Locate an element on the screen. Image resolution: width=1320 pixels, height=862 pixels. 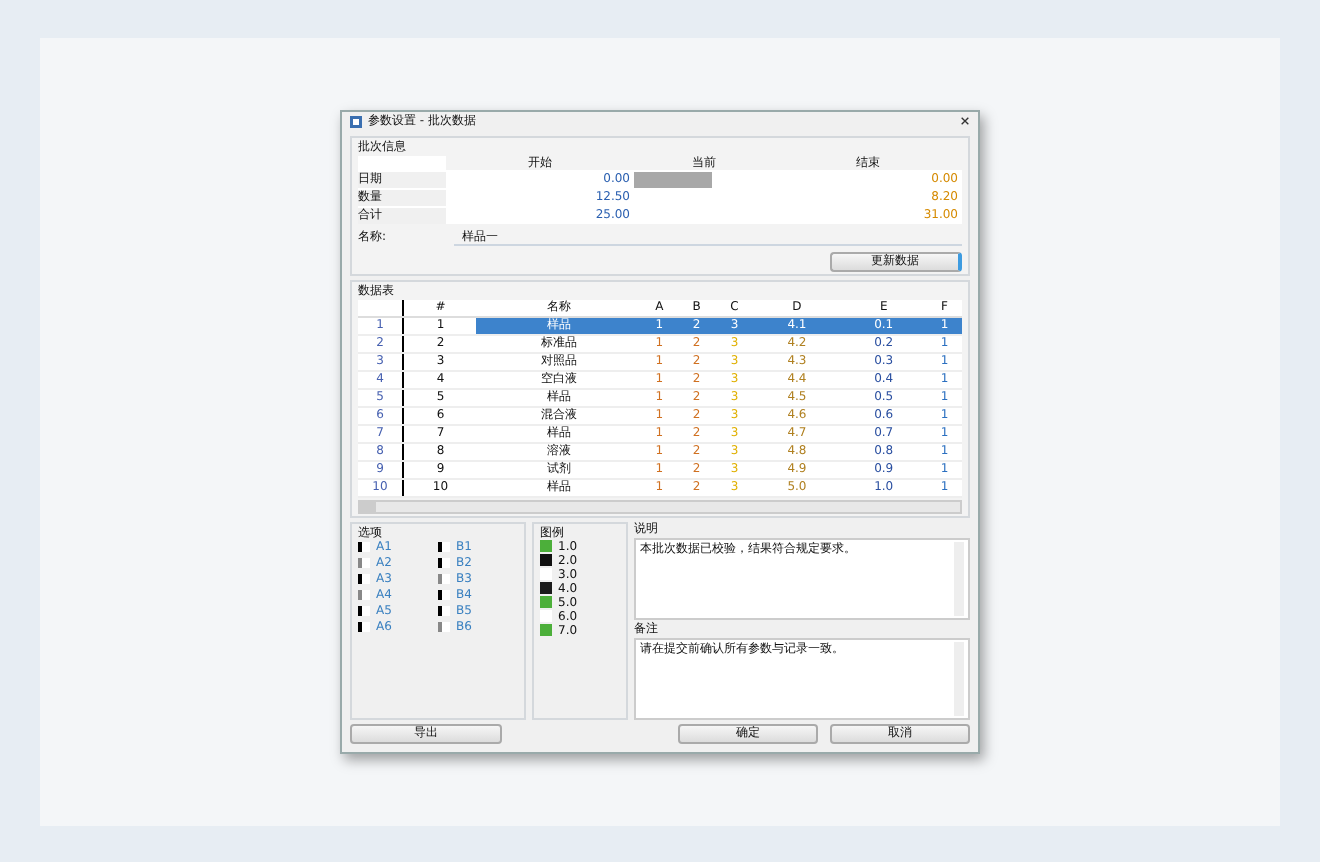
scrollbar is located at coordinates (660, 506).